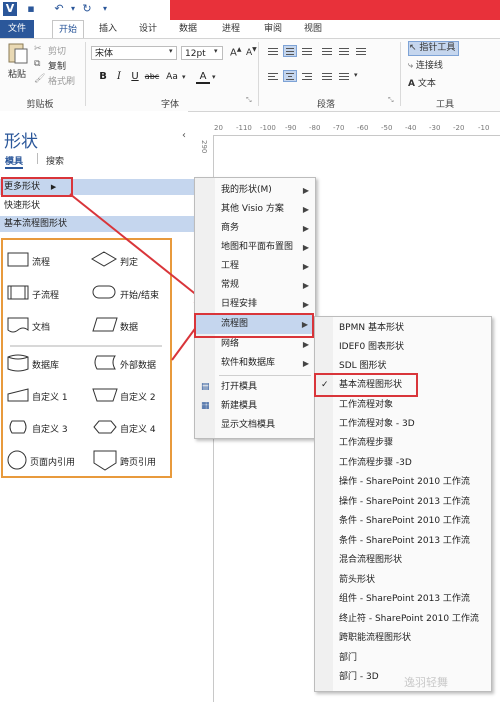  I want to click on menu-item-label: IDEF0 图表形状, so click(372, 347).